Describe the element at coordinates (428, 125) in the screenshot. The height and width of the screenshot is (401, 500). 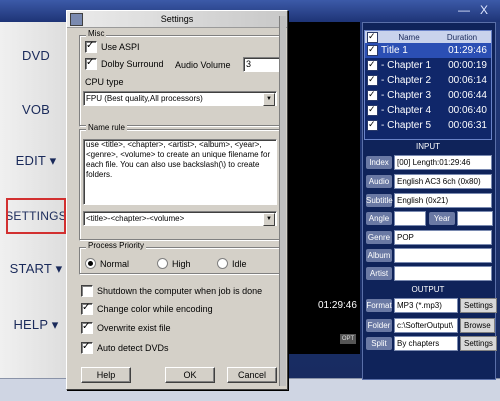
I see `table-row: - Chapter 5 00:06:31` at that location.